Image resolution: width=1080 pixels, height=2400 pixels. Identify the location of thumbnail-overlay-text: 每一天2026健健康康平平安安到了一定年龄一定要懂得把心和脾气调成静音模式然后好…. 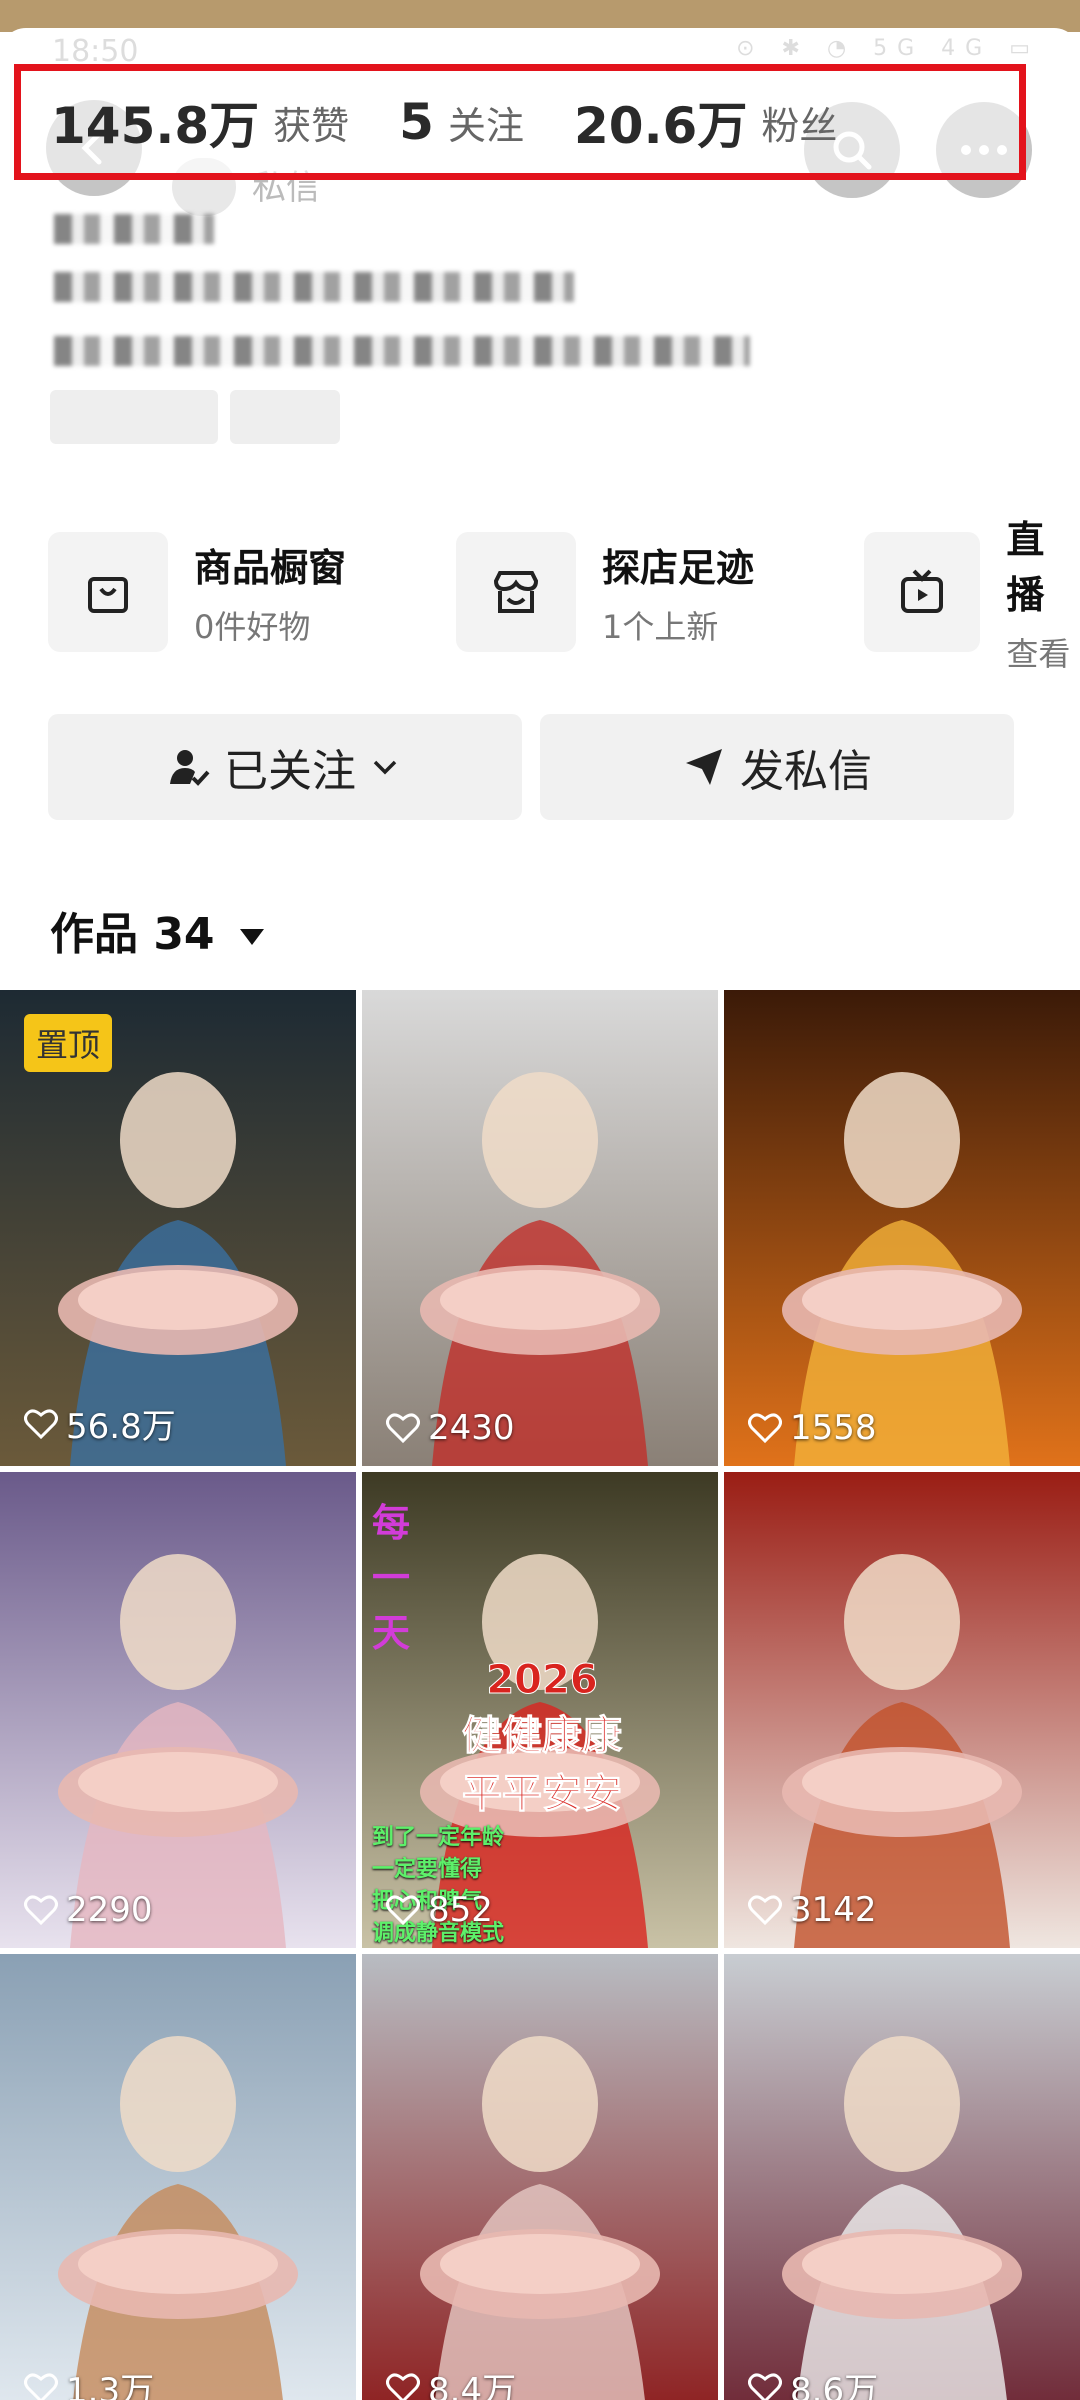
(542, 1720).